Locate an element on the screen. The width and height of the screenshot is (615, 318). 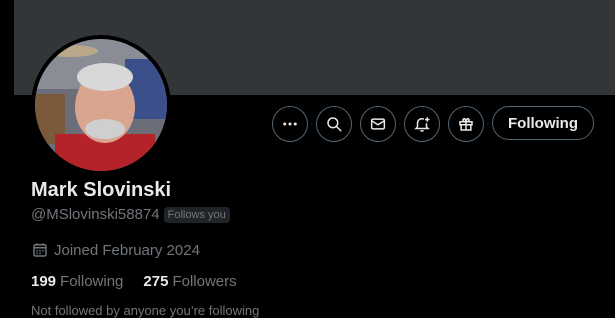
joined-text: Joined February 2024 is located at coordinates (127, 250).